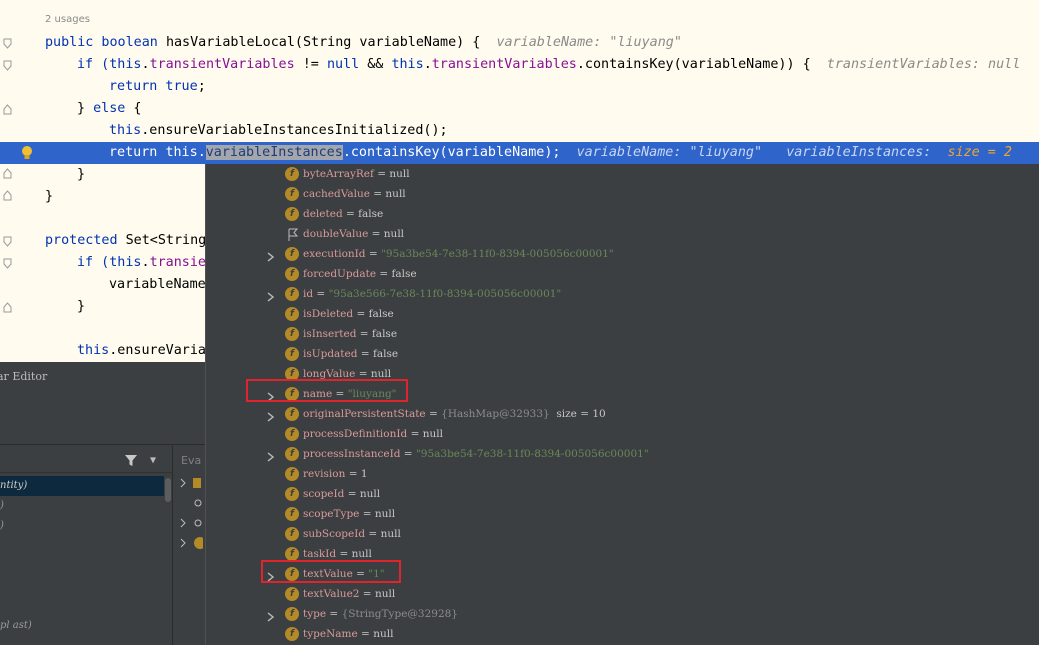 Image resolution: width=1039 pixels, height=645 pixels. Describe the element at coordinates (350, 354) in the screenshot. I see `variable-text: isUpdated = false` at that location.